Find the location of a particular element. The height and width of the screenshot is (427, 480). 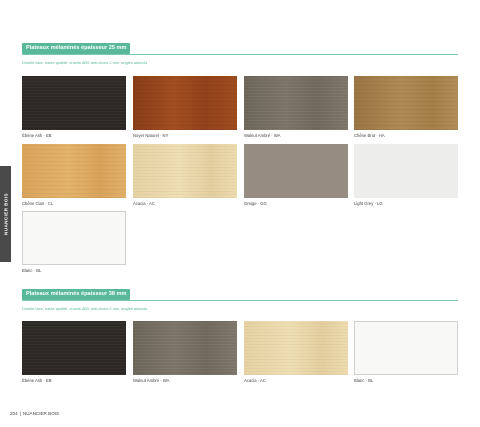

section-header: Plateaux mélaminés épaisseur 38 mm is located at coordinates (240, 295).